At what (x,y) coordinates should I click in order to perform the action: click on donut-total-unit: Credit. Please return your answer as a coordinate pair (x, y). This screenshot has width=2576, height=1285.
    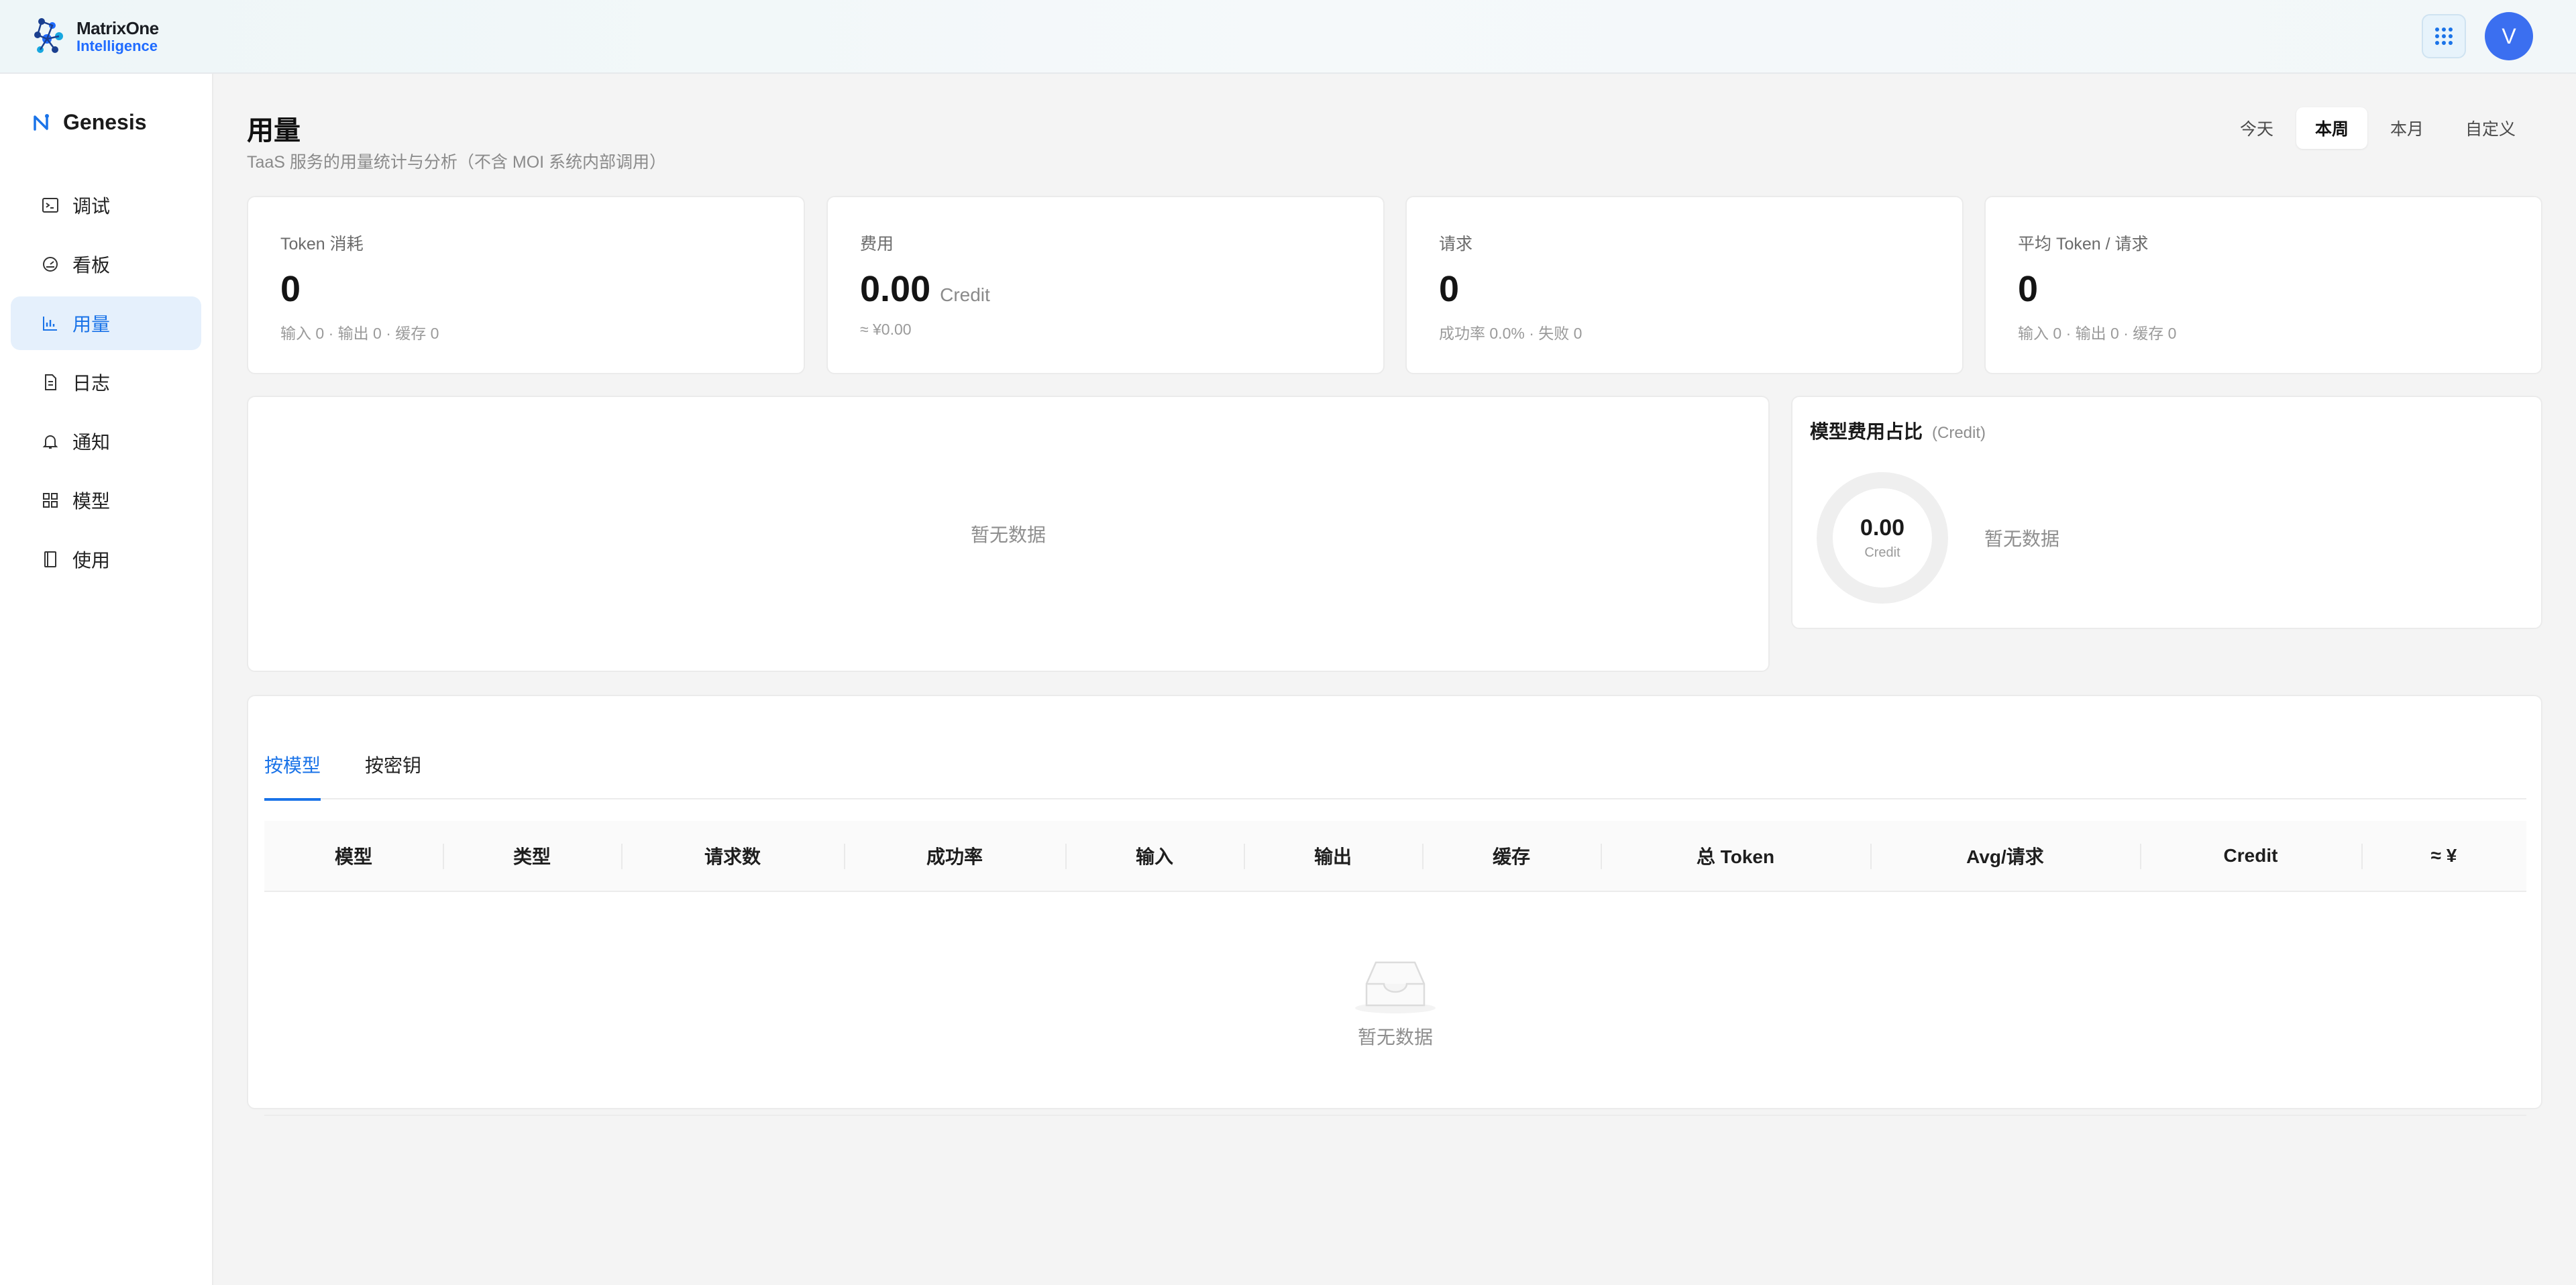
    Looking at the image, I should click on (1882, 552).